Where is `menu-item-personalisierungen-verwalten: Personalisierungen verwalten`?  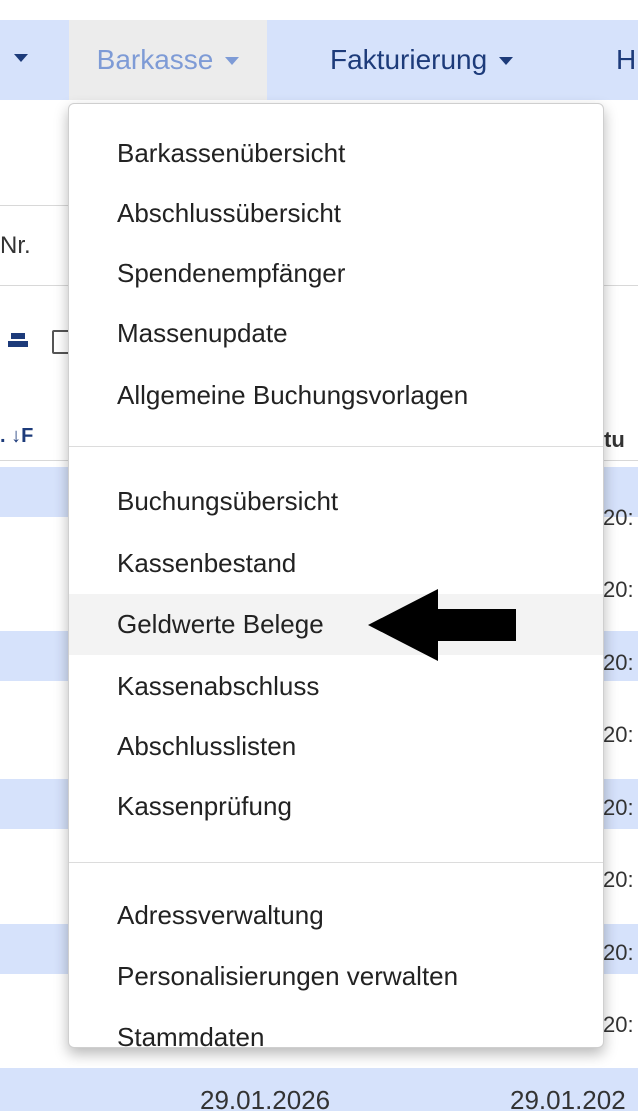 menu-item-personalisierungen-verwalten: Personalisierungen verwalten is located at coordinates (336, 976).